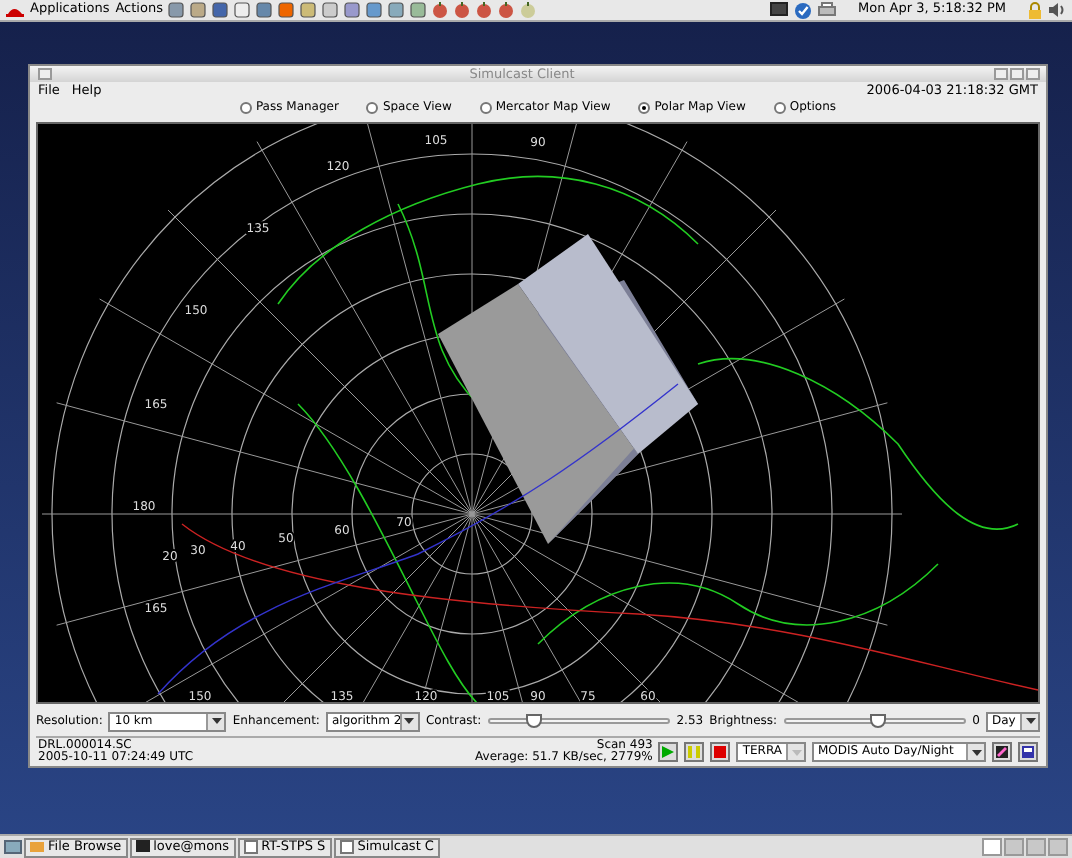  I want to click on terminal-icon, so click(142, 847).